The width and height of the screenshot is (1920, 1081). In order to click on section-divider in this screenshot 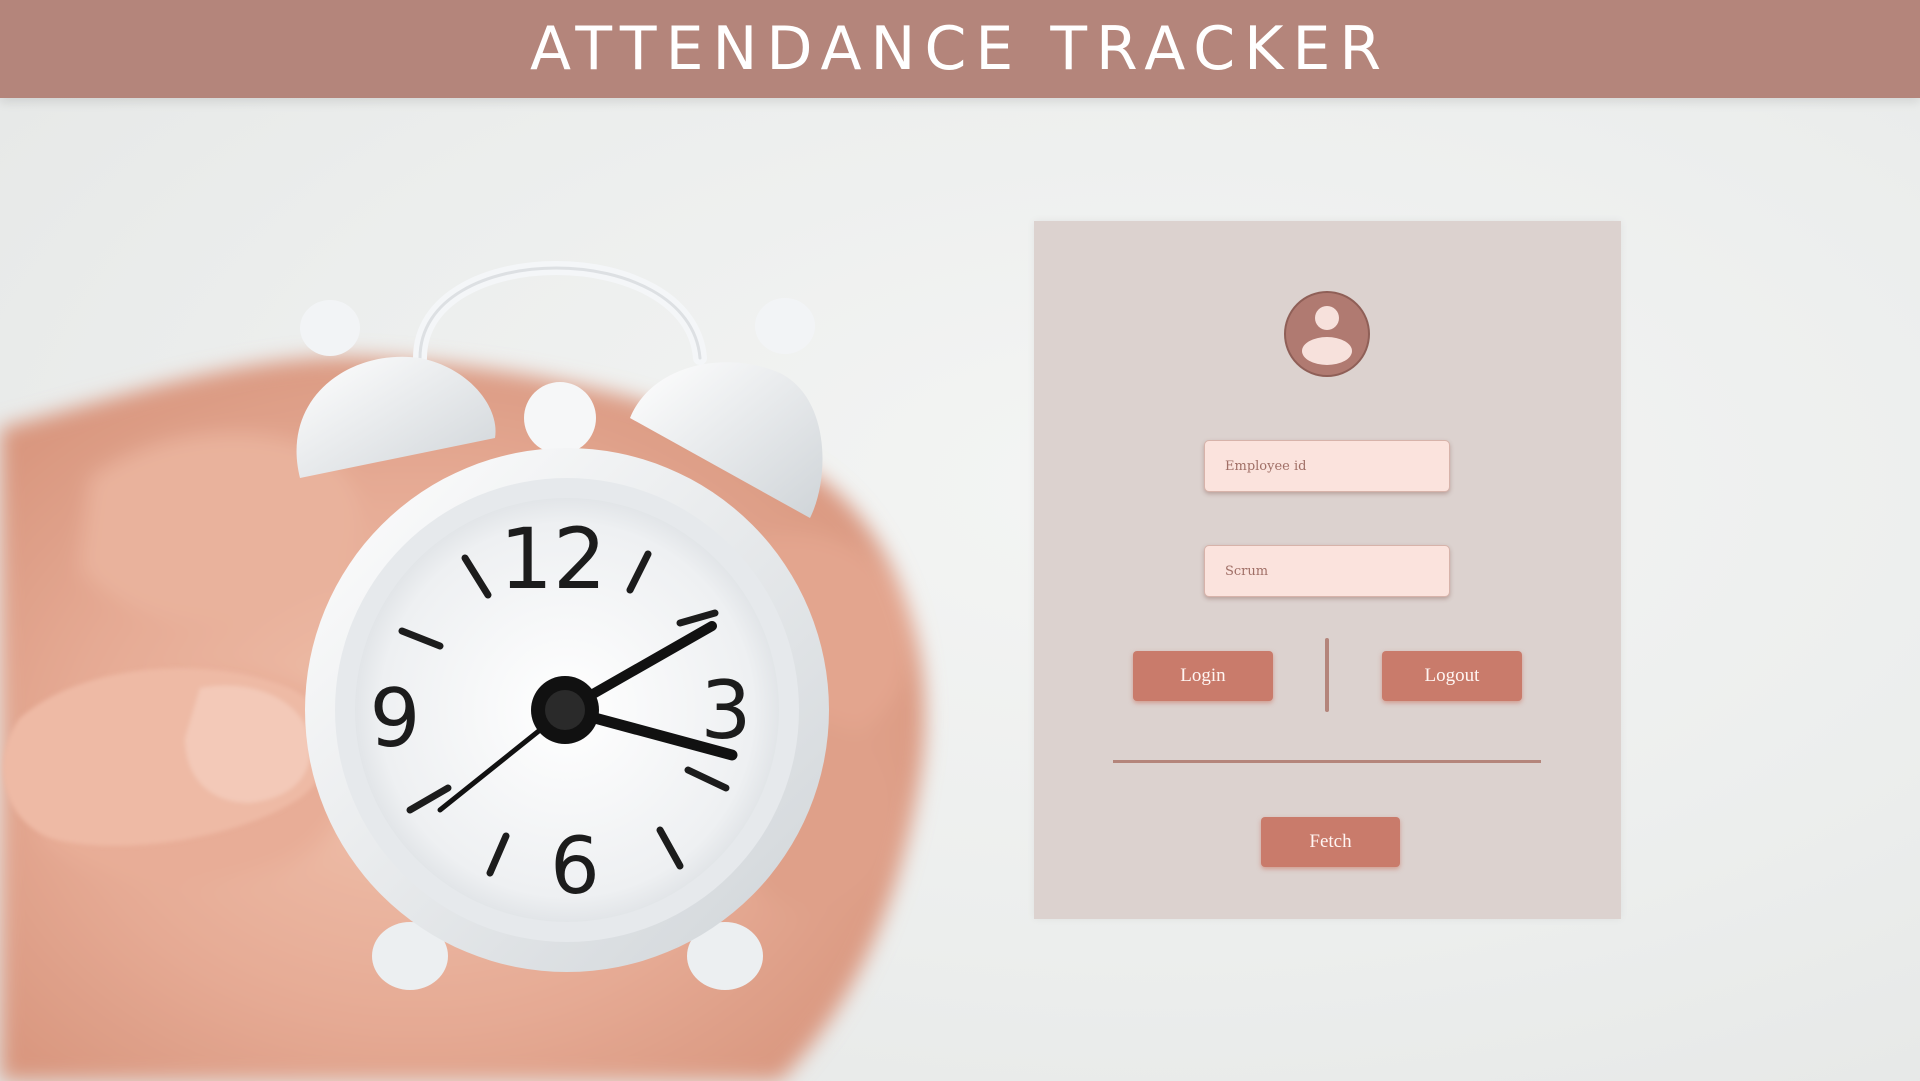, I will do `click(1327, 761)`.